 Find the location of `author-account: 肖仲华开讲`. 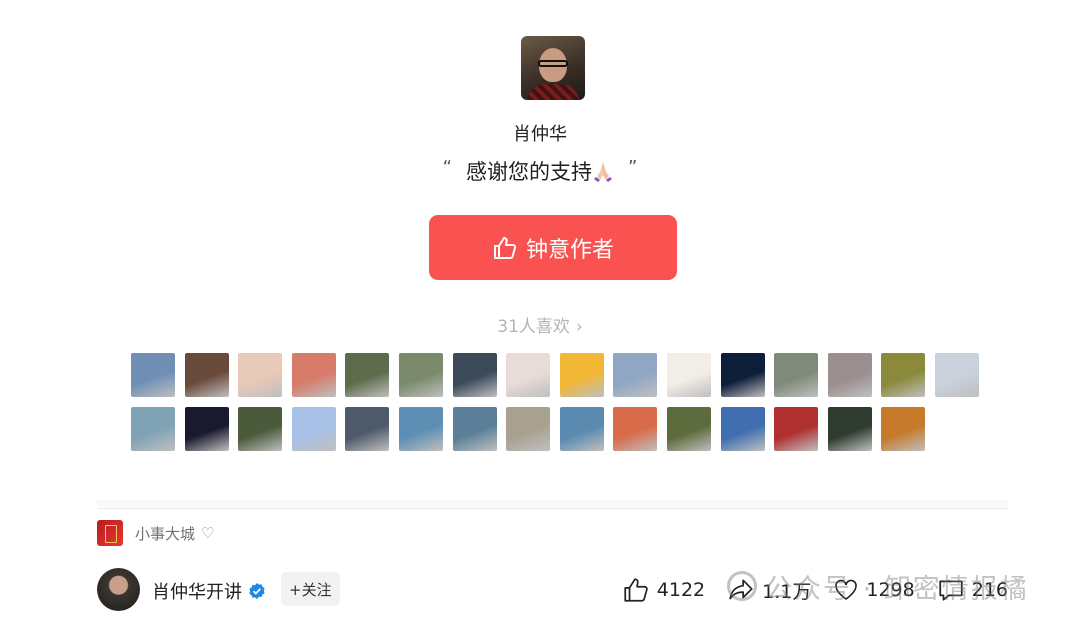

author-account: 肖仲华开讲 is located at coordinates (209, 591).